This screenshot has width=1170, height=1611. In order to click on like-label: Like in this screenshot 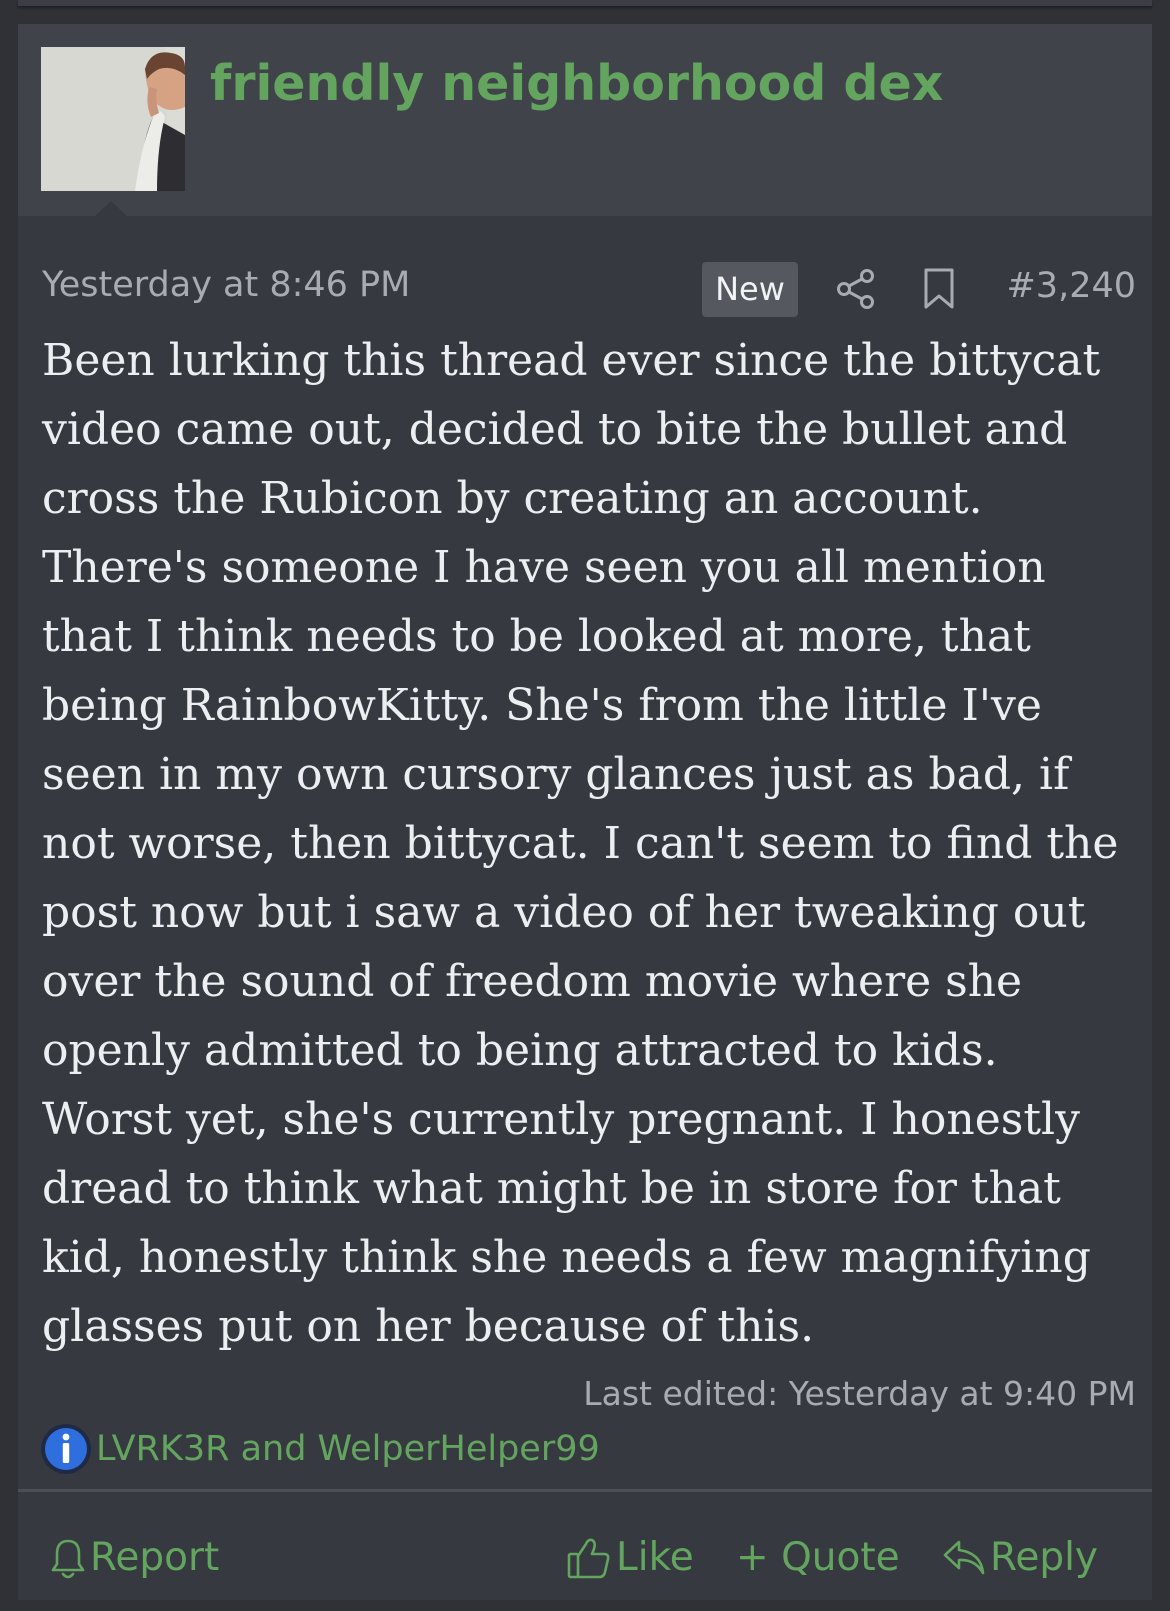, I will do `click(655, 1557)`.